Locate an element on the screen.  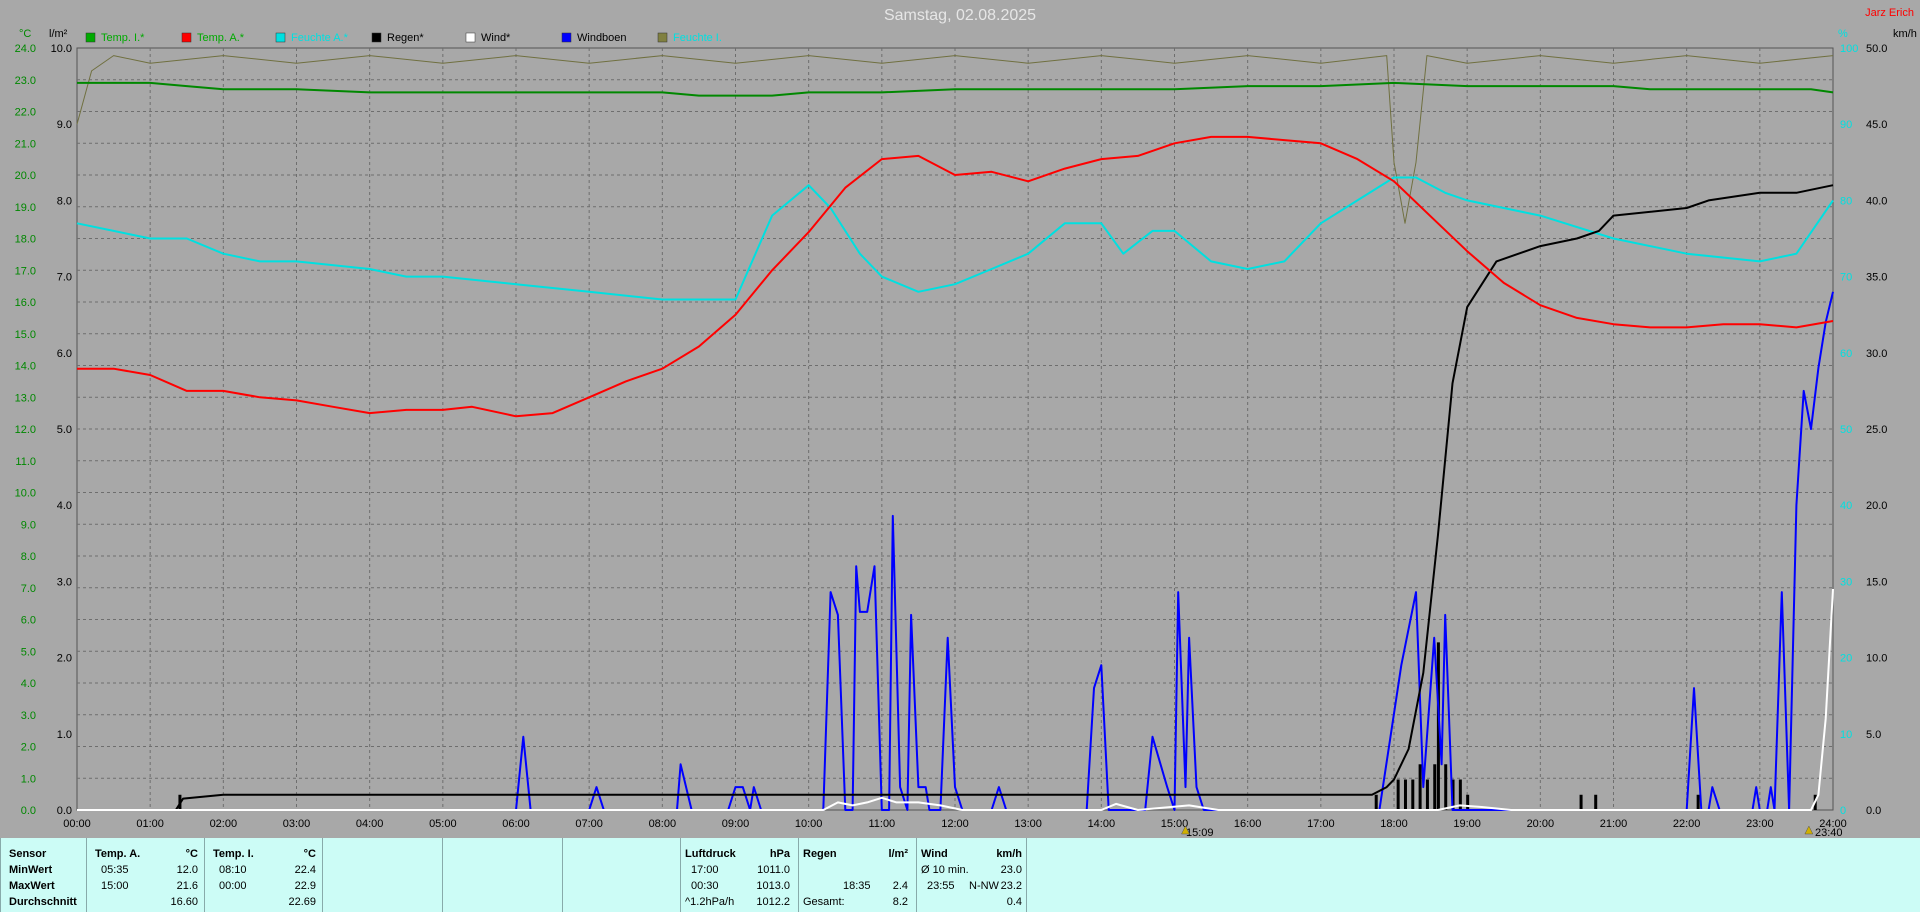
temp-tick-label: 16.0 is located at coordinates (25, 303).